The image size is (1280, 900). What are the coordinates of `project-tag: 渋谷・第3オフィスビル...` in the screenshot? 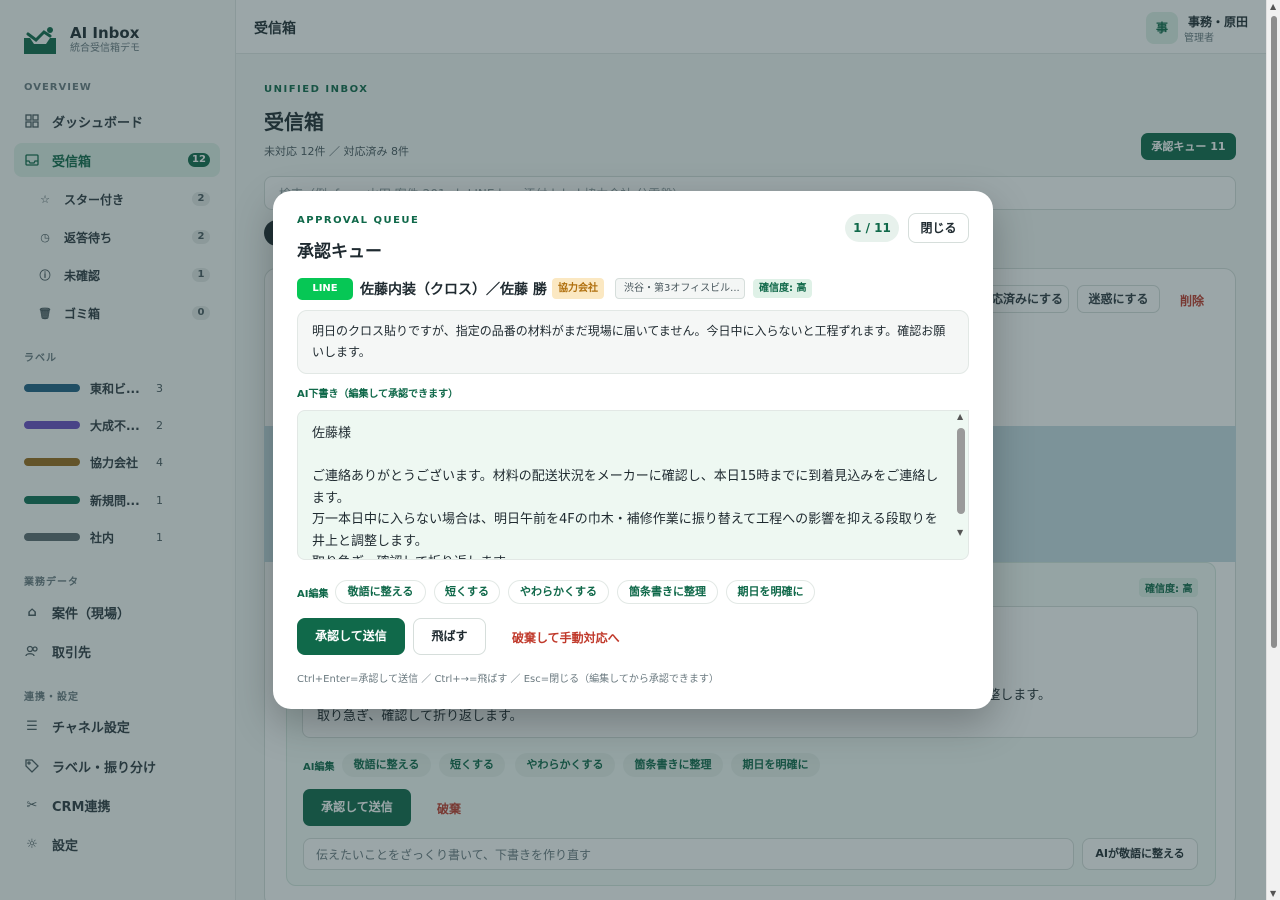 It's located at (680, 288).